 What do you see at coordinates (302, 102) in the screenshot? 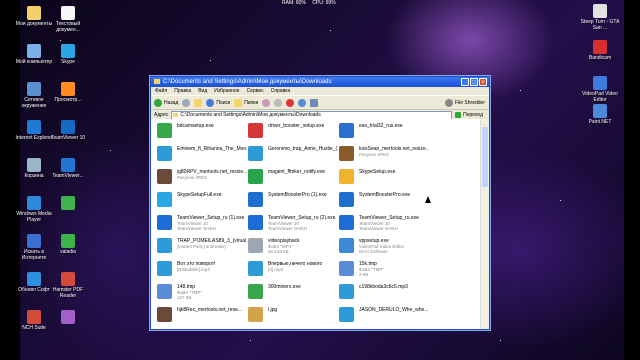
I see `undo-button` at bounding box center [302, 102].